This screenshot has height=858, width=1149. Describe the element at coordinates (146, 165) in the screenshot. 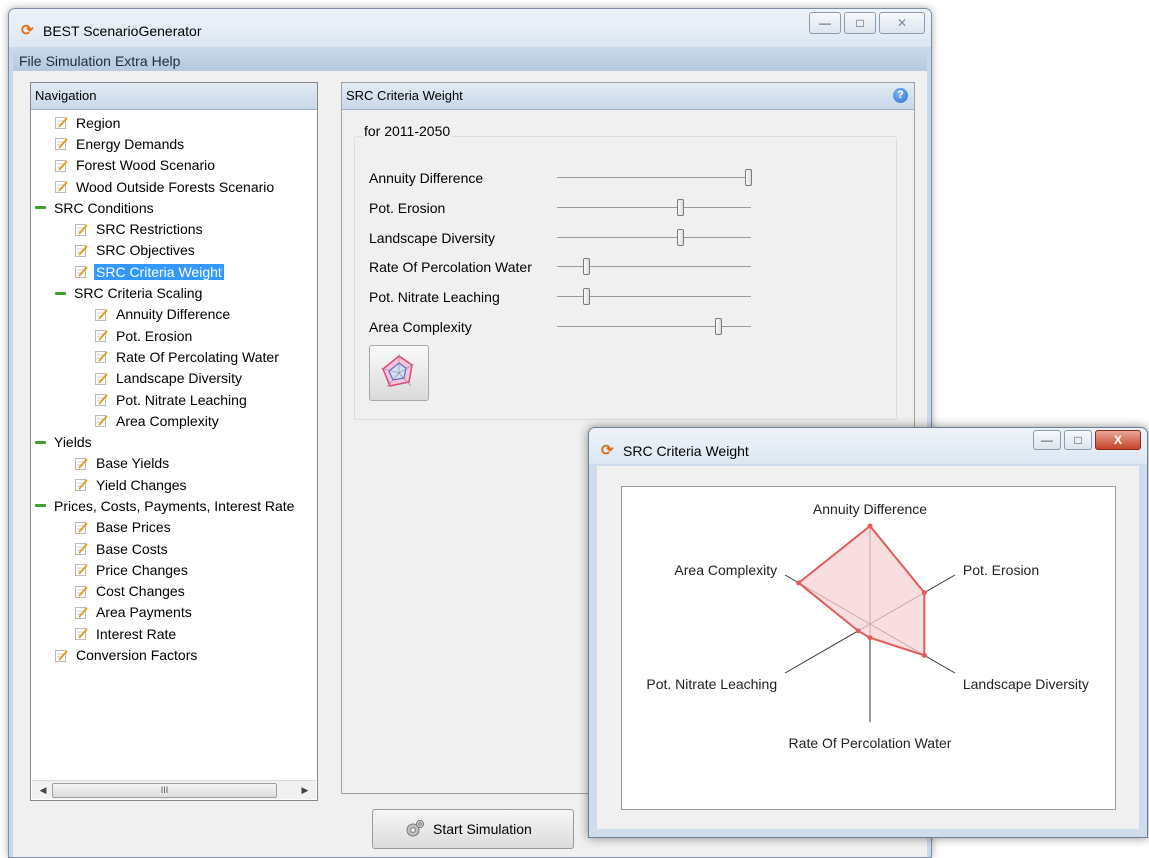

I see `nav-item-label: Forest Wood Scenario` at that location.